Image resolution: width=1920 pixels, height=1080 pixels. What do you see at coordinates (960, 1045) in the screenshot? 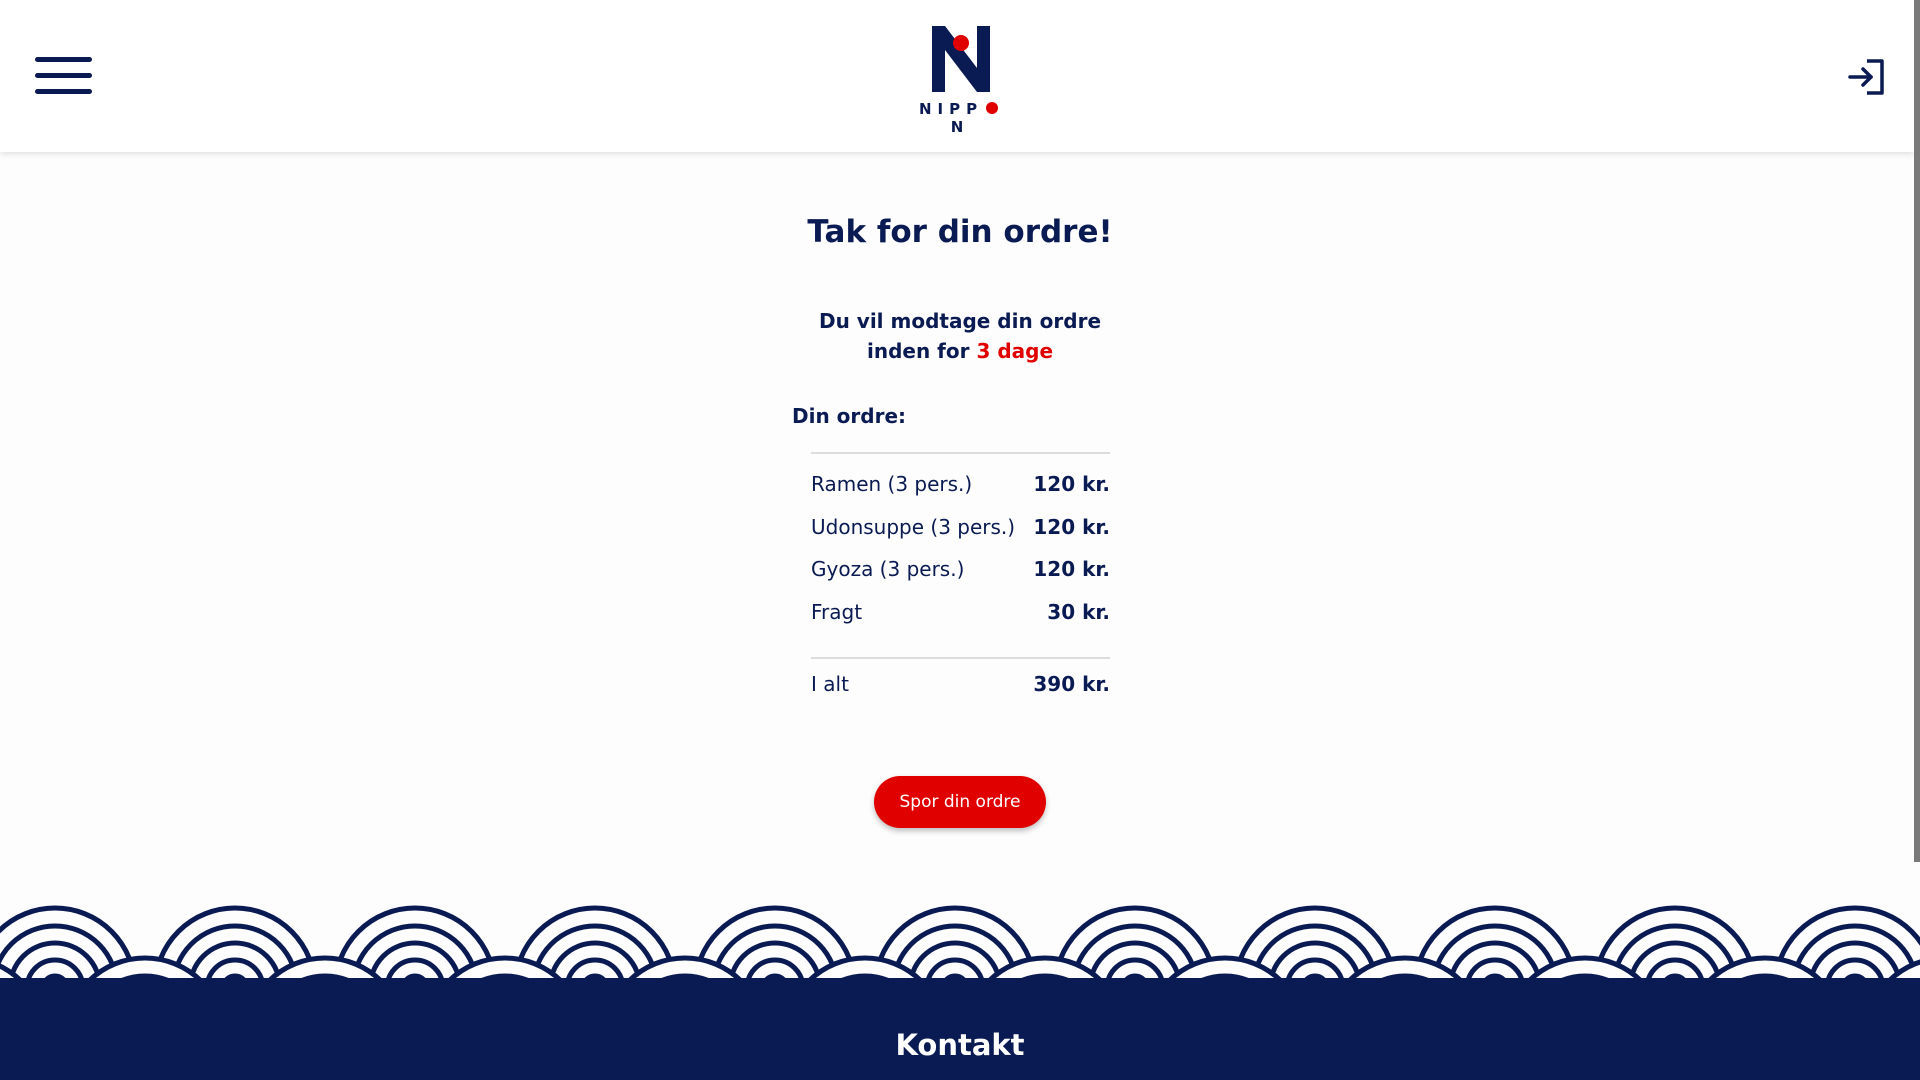
I see `footer-title: Kontakt` at bounding box center [960, 1045].